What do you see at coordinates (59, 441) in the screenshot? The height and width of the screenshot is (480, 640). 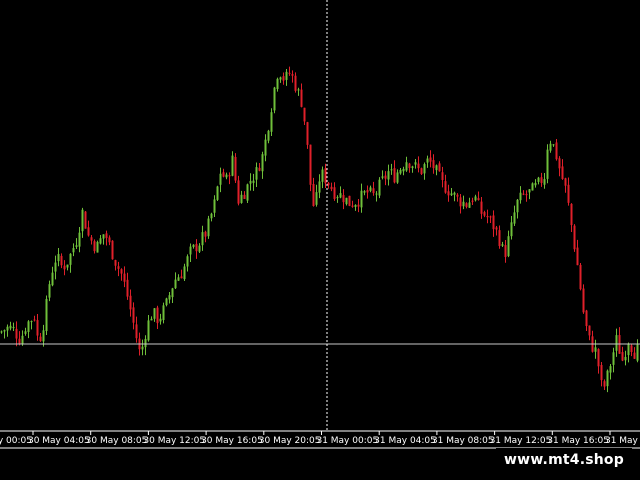 I see `time-axis-tick-label: 30 May 04:05` at bounding box center [59, 441].